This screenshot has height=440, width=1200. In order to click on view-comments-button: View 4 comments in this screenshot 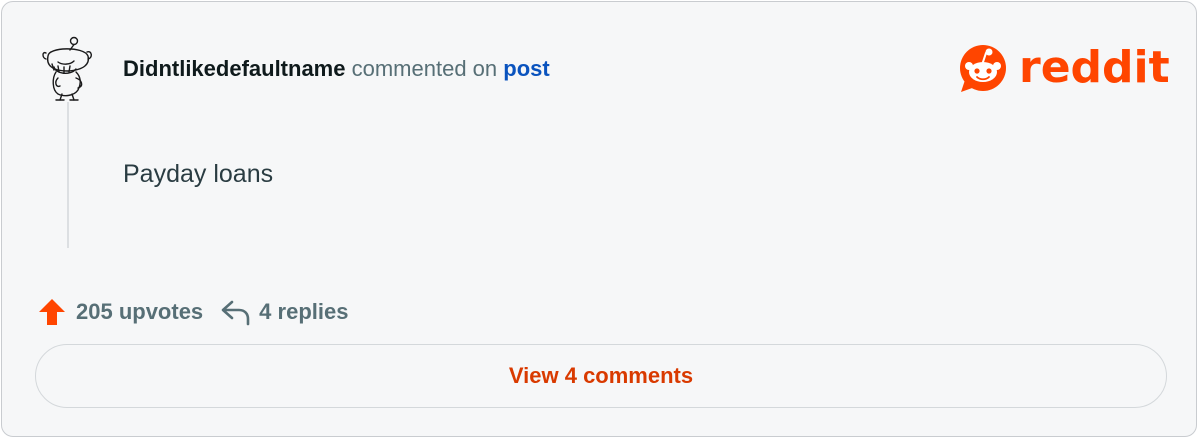, I will do `click(601, 376)`.